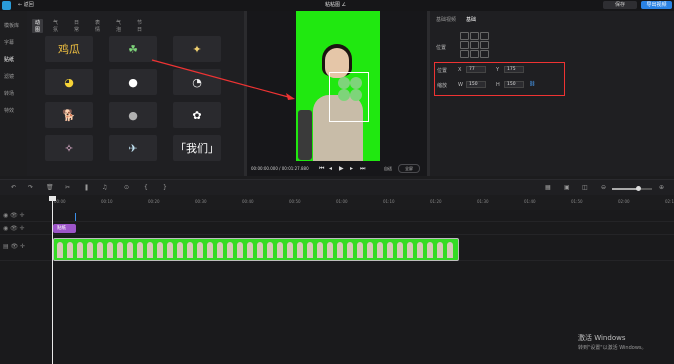 This screenshot has height=364, width=674. I want to click on bird-sticker-icon: ✈, so click(133, 148).